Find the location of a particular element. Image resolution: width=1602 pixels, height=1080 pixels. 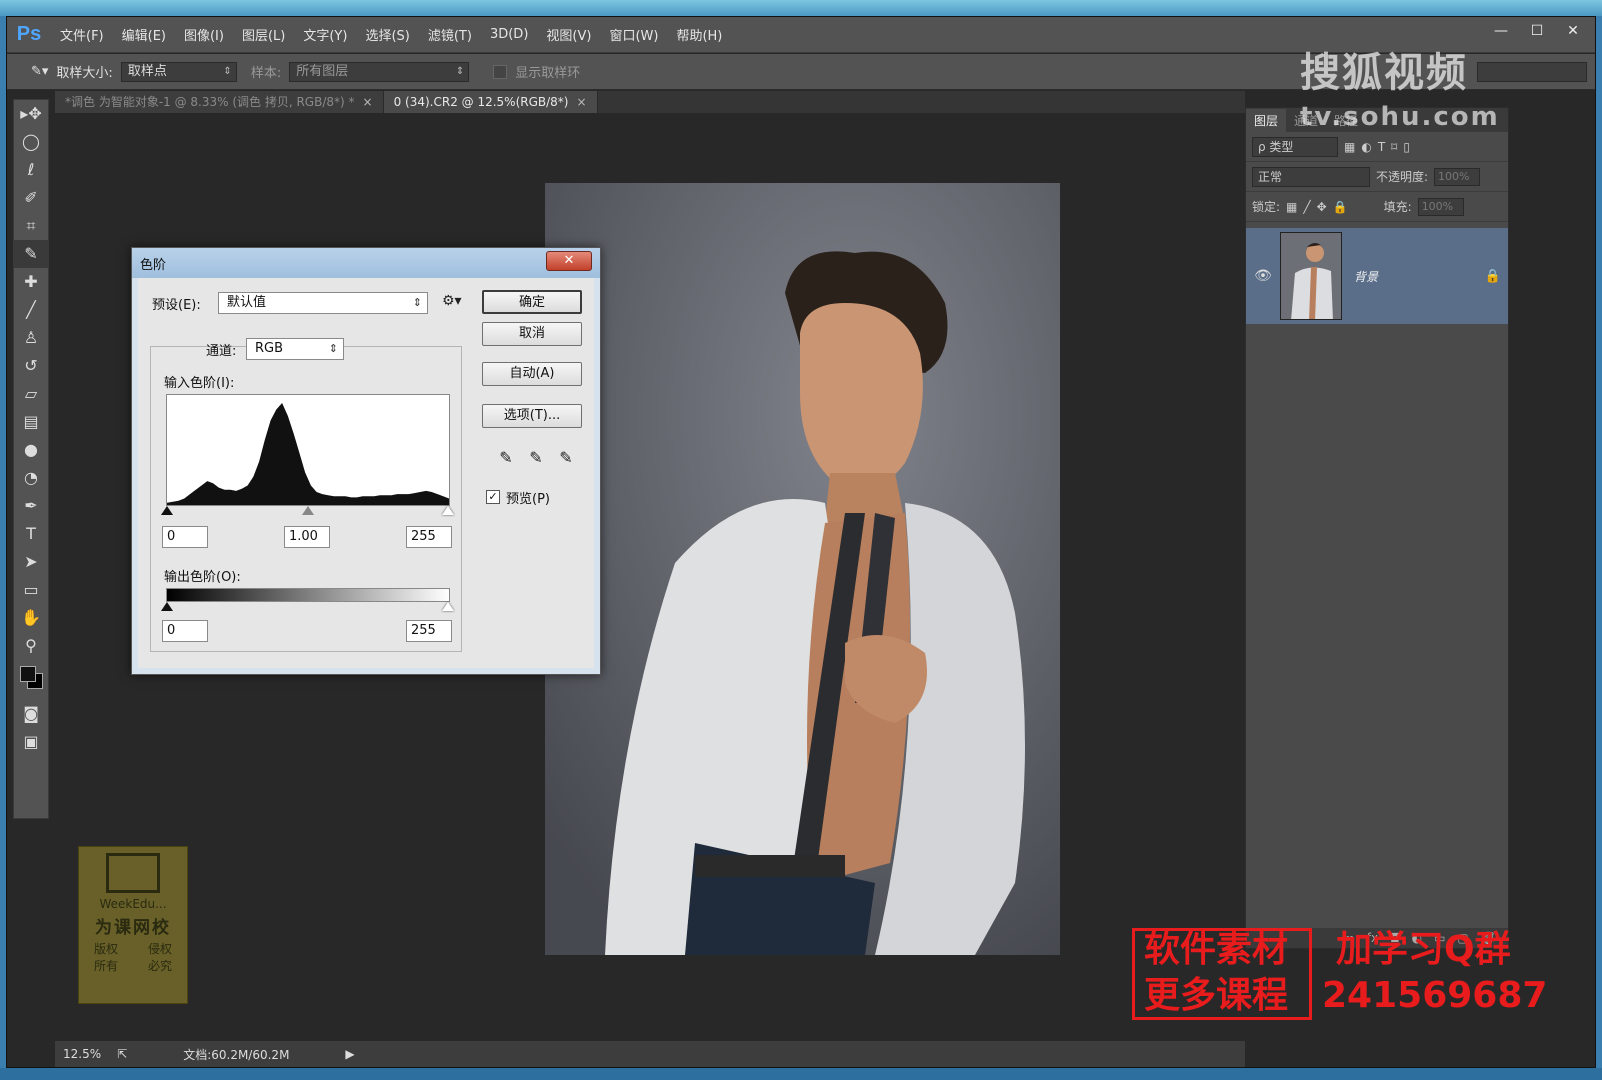

screen-mode-icon: ▣ is located at coordinates (31, 742).